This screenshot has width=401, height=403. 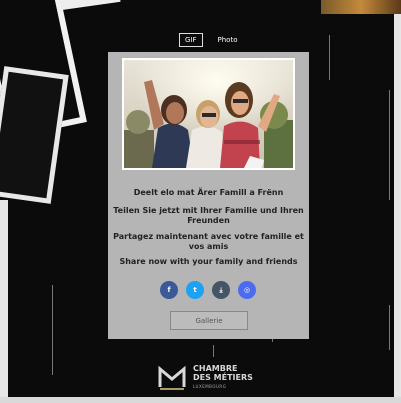 I want to click on media-type-tabs: GIF Photo, so click(x=210, y=40).